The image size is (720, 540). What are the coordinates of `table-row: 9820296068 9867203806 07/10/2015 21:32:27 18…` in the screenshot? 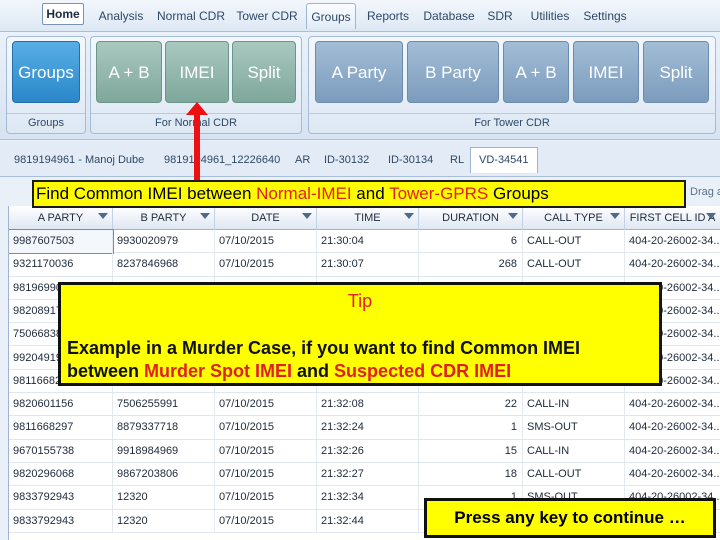 It's located at (364, 475).